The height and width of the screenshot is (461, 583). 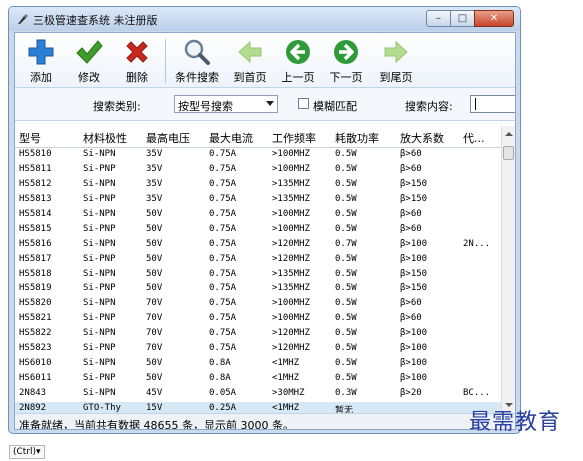 I want to click on table-row: HS6010 Si-NPN 50V 0.8A <1MHZ 0.5W β>100, so click(x=258, y=364).